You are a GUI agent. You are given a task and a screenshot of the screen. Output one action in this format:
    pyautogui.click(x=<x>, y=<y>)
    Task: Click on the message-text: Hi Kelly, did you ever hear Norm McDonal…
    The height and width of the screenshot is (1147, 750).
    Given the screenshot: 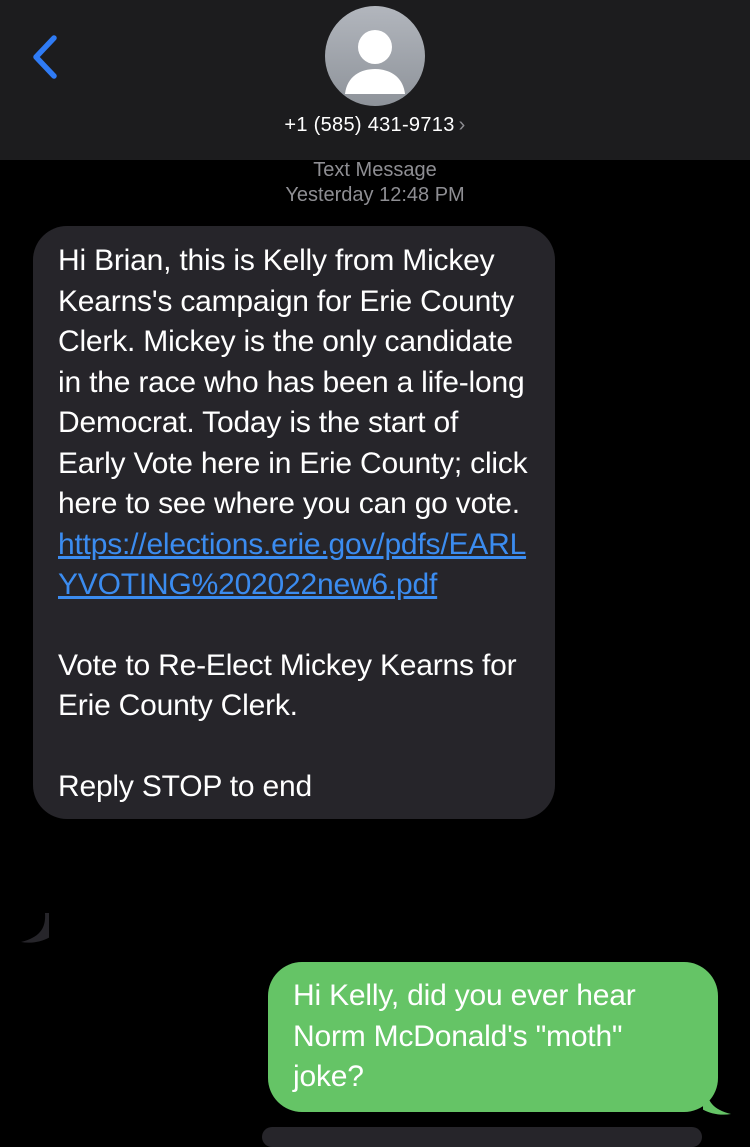 What is the action you would take?
    pyautogui.click(x=464, y=1036)
    